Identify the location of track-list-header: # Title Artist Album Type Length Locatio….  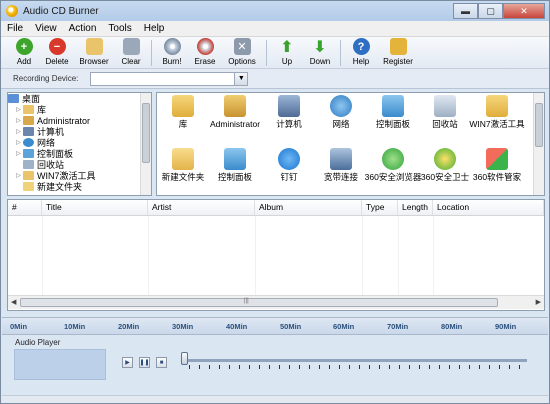
(276, 208).